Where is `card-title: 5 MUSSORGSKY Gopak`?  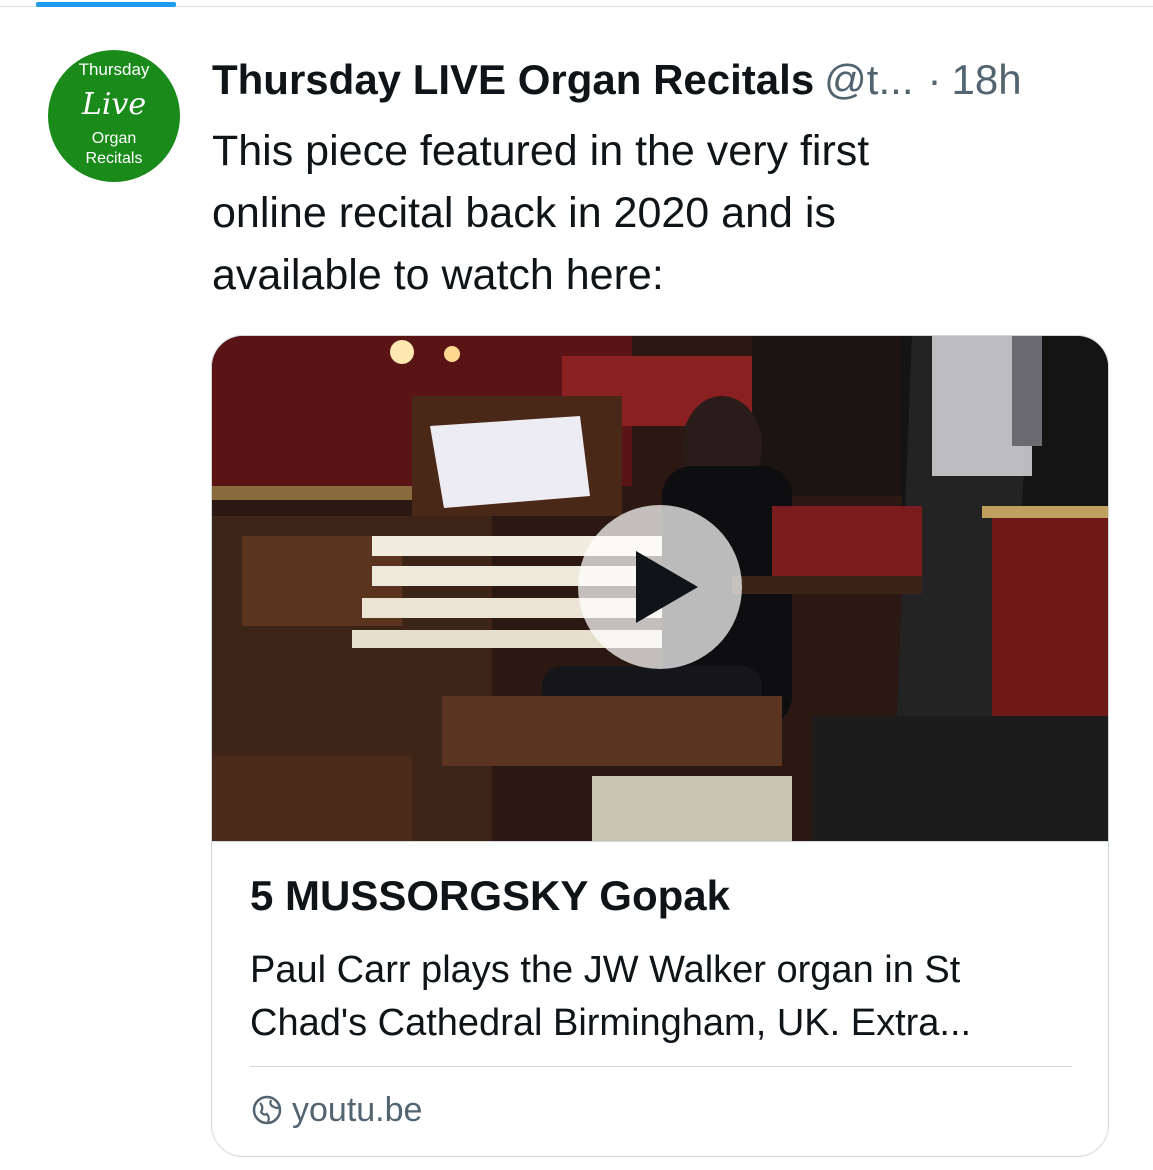 card-title: 5 MUSSORGSKY Gopak is located at coordinates (490, 896).